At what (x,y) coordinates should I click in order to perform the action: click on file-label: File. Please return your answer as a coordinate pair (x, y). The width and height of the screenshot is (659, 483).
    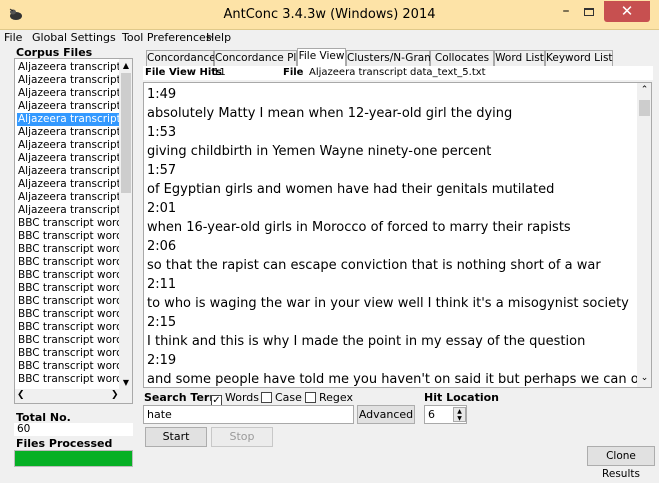
    Looking at the image, I should click on (293, 72).